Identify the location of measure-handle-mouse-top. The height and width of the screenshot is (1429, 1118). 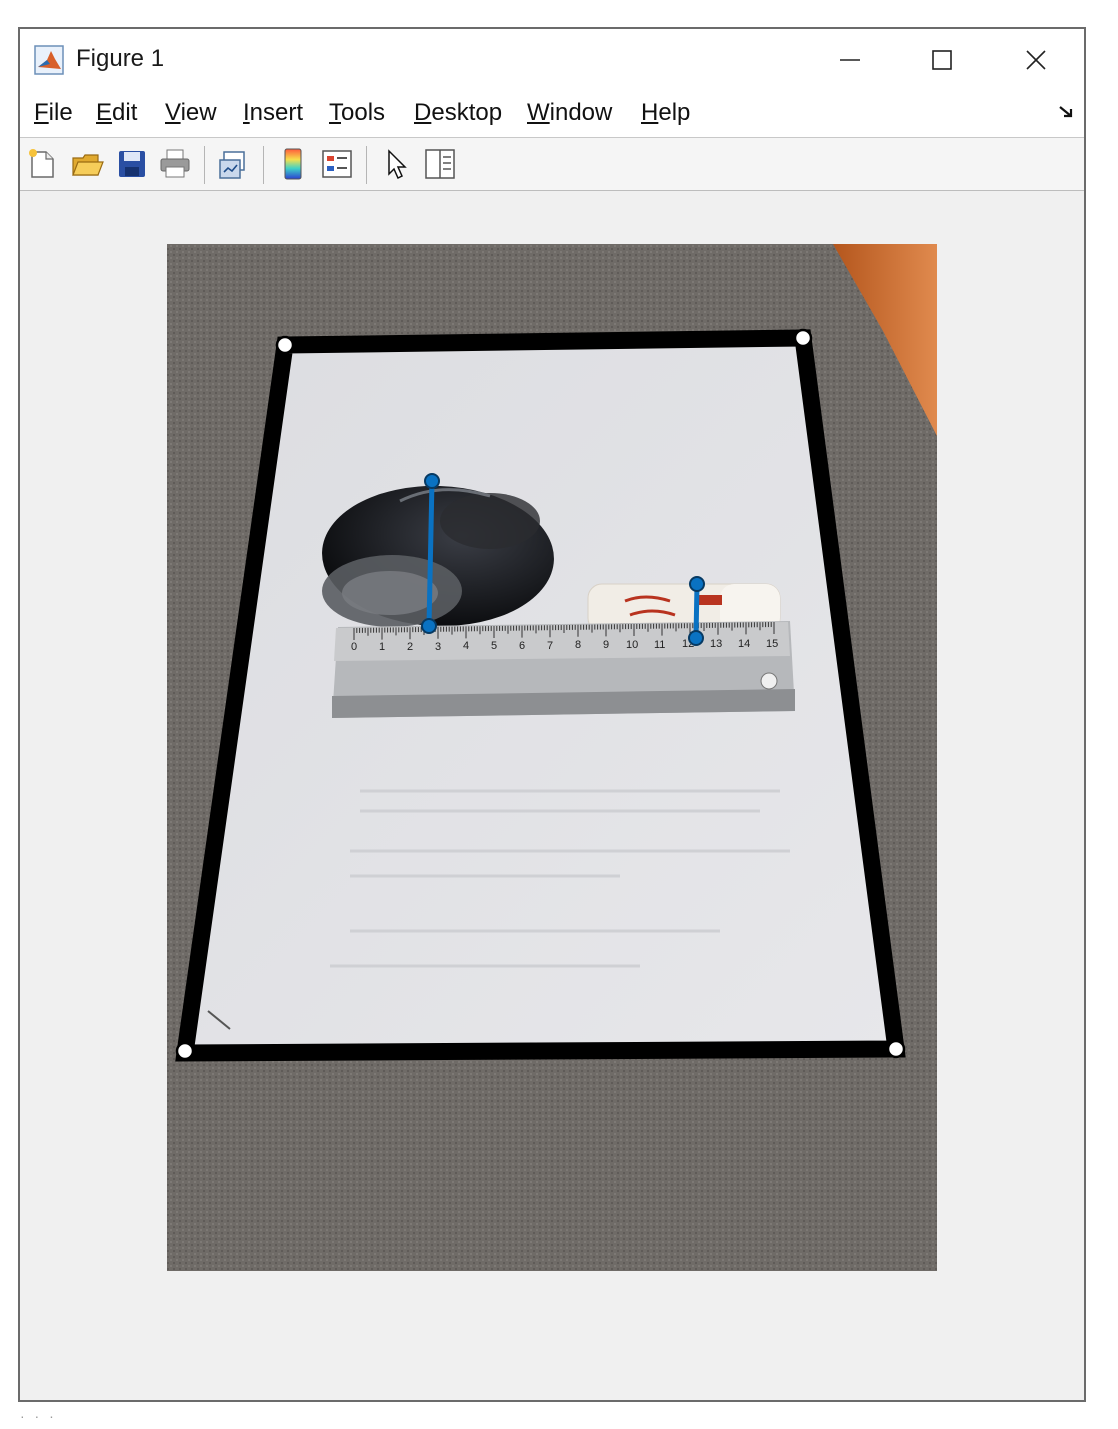
(432, 481).